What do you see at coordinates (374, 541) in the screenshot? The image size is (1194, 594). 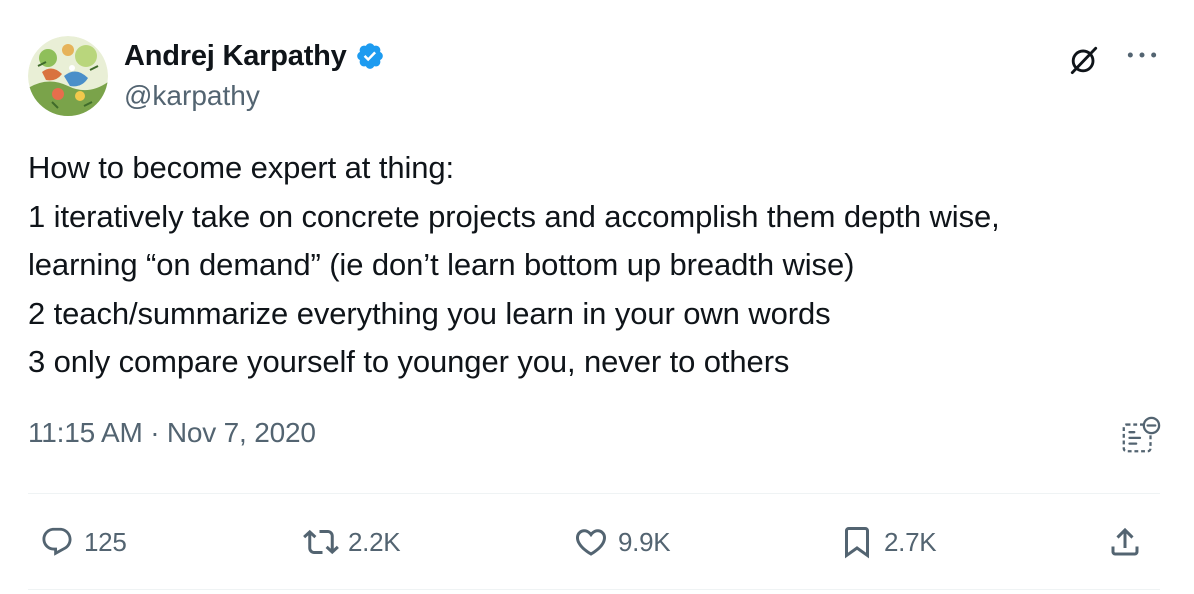 I see `repost-count: 2.2K` at bounding box center [374, 541].